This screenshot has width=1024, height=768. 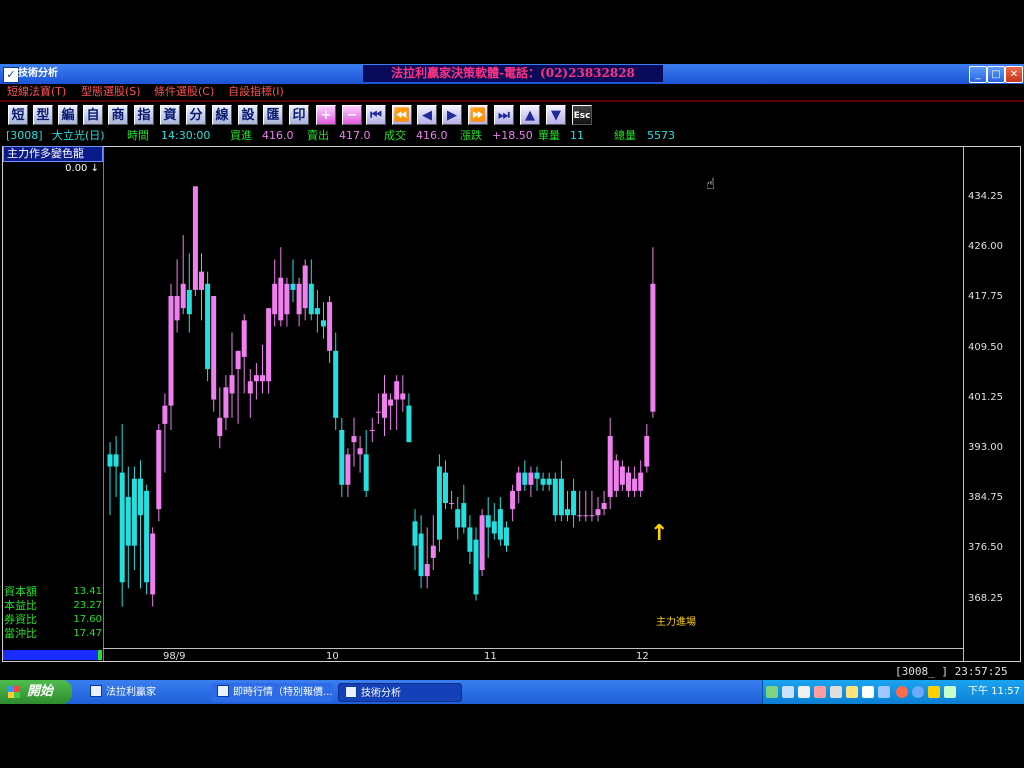 I want to click on arrow-up-icon: ↑, so click(x=659, y=533).